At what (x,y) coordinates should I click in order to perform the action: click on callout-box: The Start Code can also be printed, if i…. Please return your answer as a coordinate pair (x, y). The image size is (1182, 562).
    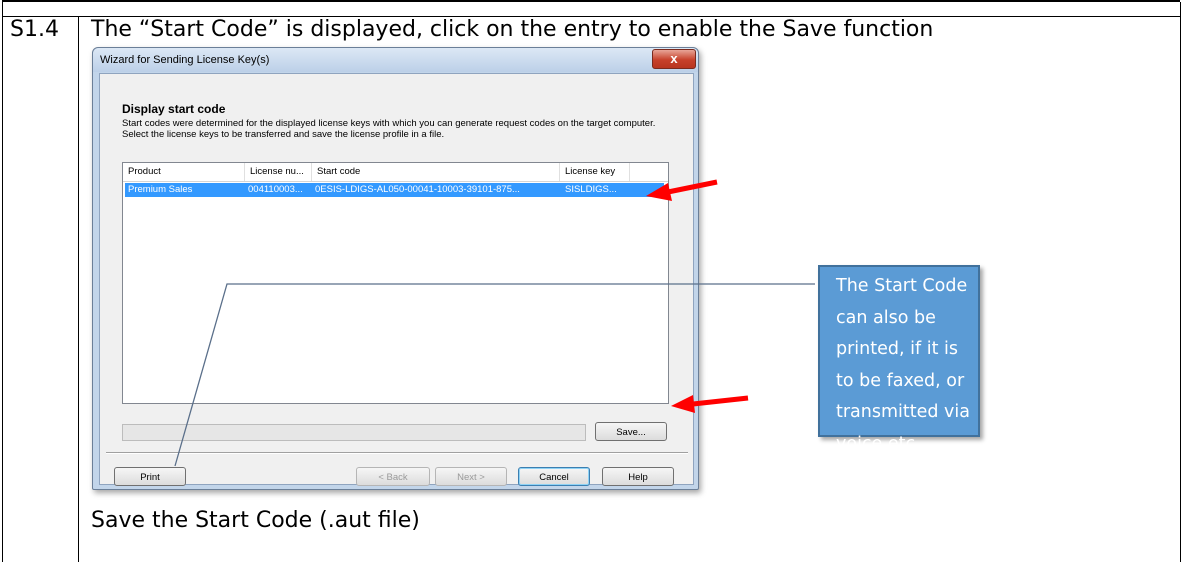
    Looking at the image, I should click on (899, 359).